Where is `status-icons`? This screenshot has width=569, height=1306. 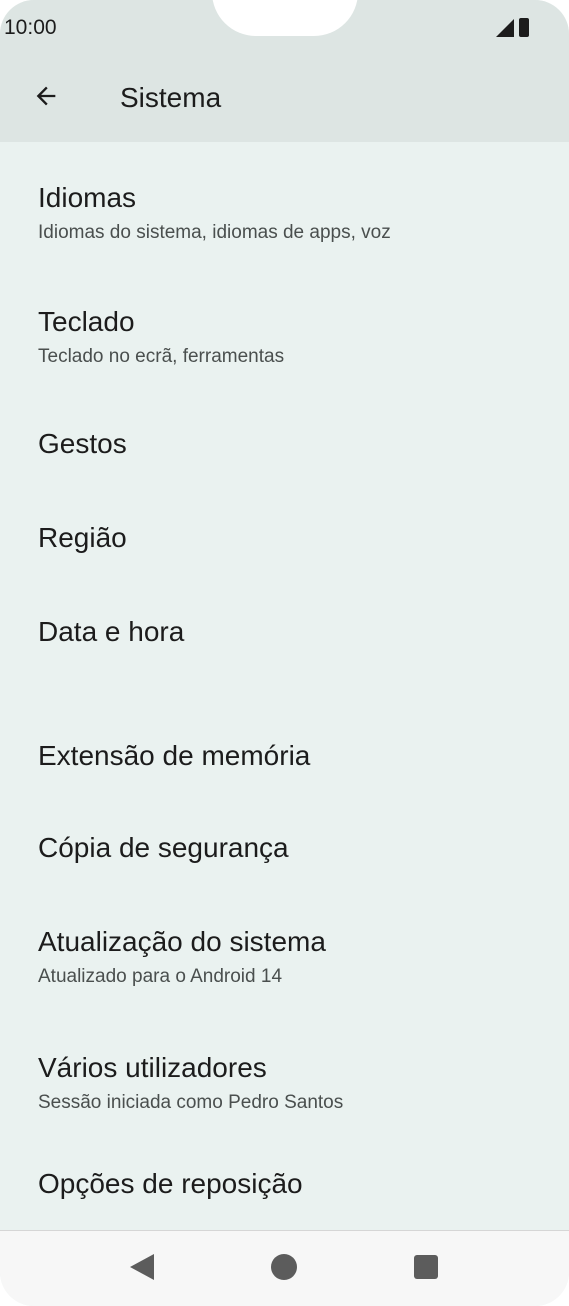 status-icons is located at coordinates (512, 27).